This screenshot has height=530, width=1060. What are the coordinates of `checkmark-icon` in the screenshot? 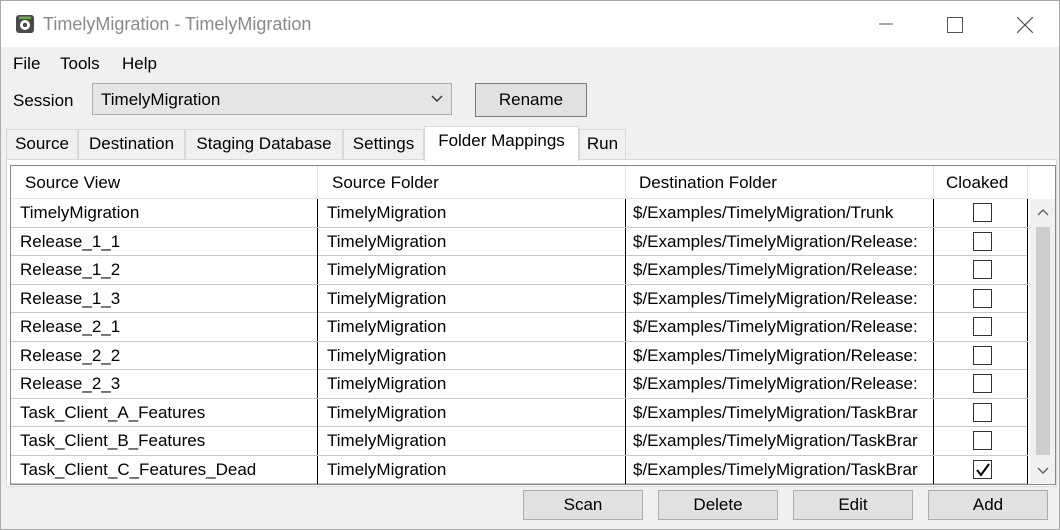 It's located at (983, 469).